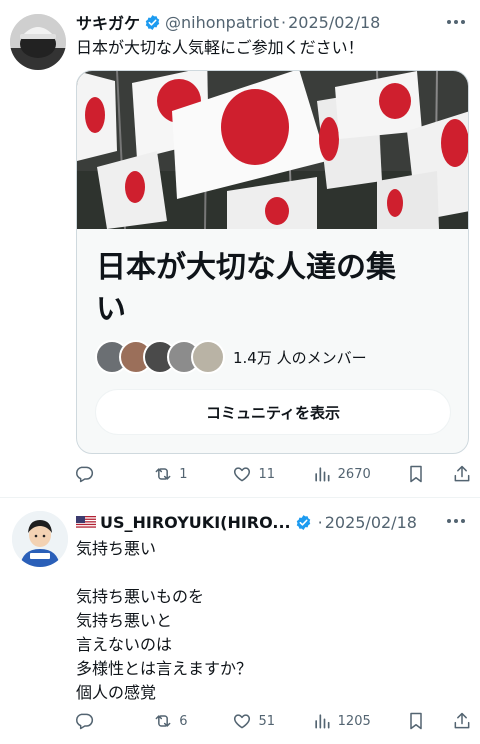 This screenshot has width=480, height=744. Describe the element at coordinates (354, 474) in the screenshot. I see `view-count: 2670` at that location.